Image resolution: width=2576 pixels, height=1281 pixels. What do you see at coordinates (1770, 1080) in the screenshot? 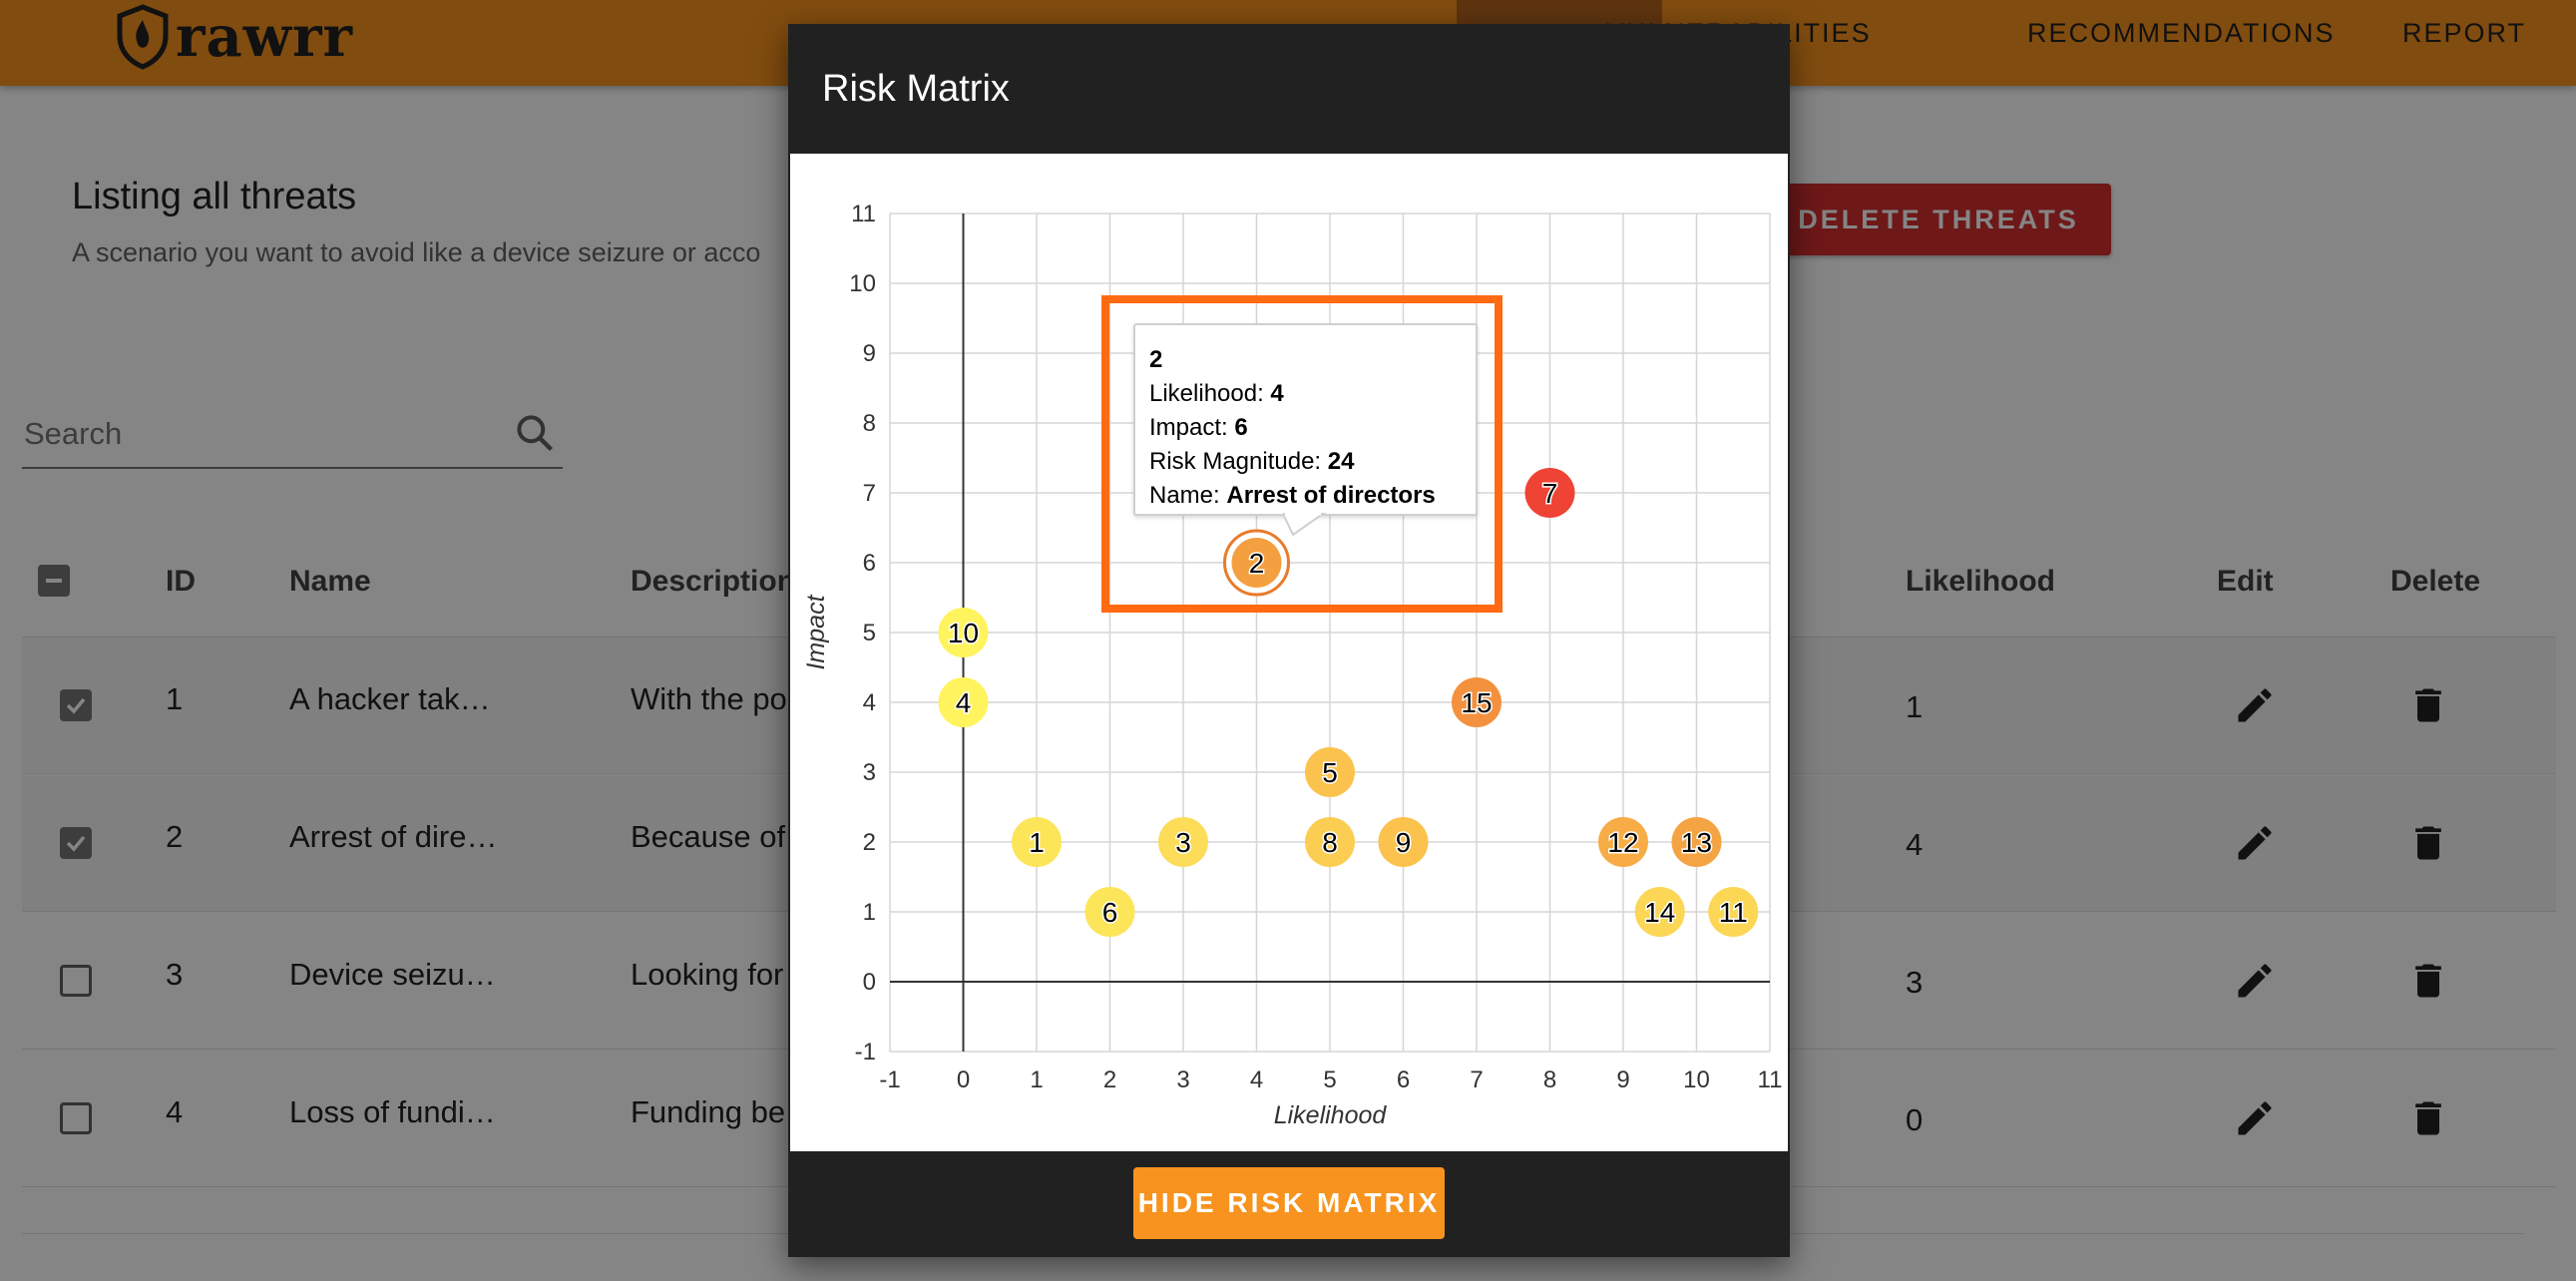
I see `x-tick-label: 11` at bounding box center [1770, 1080].